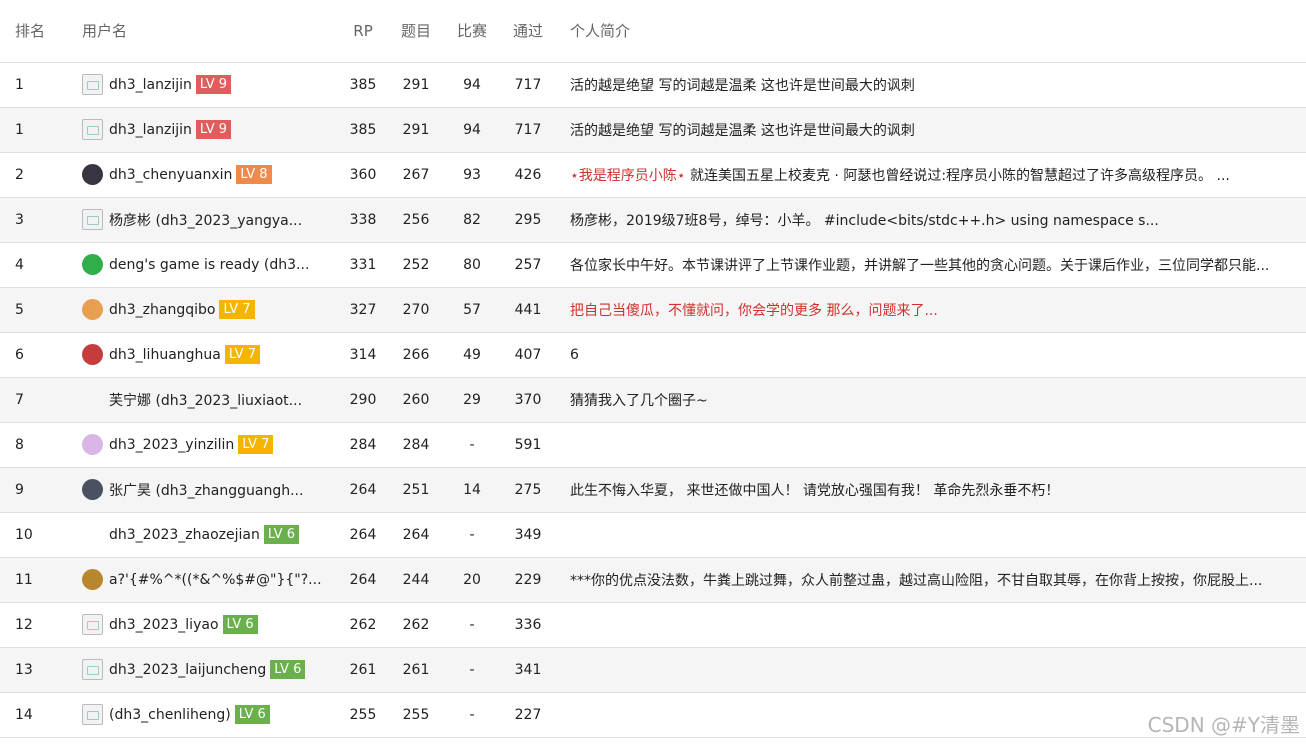 The height and width of the screenshot is (746, 1306). Describe the element at coordinates (416, 445) in the screenshot. I see `problems-cell: 284` at that location.